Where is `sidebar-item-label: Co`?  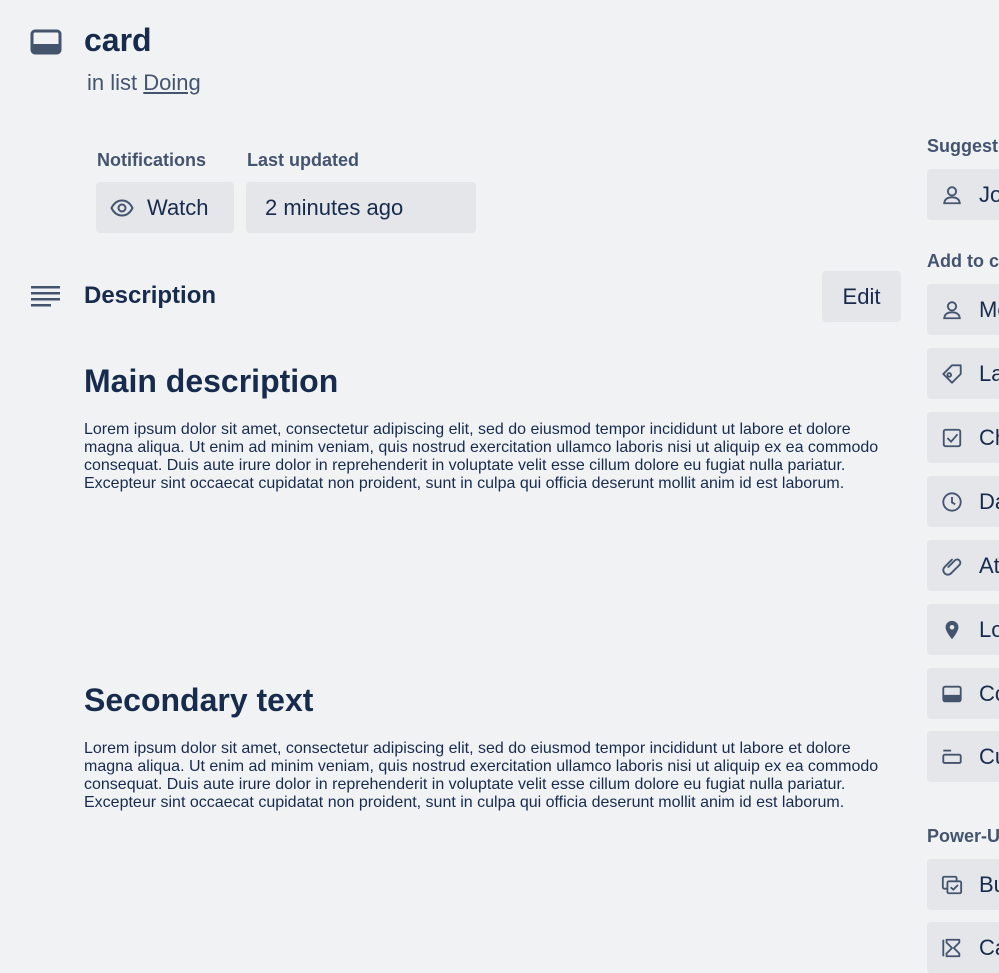
sidebar-item-label: Co is located at coordinates (989, 693).